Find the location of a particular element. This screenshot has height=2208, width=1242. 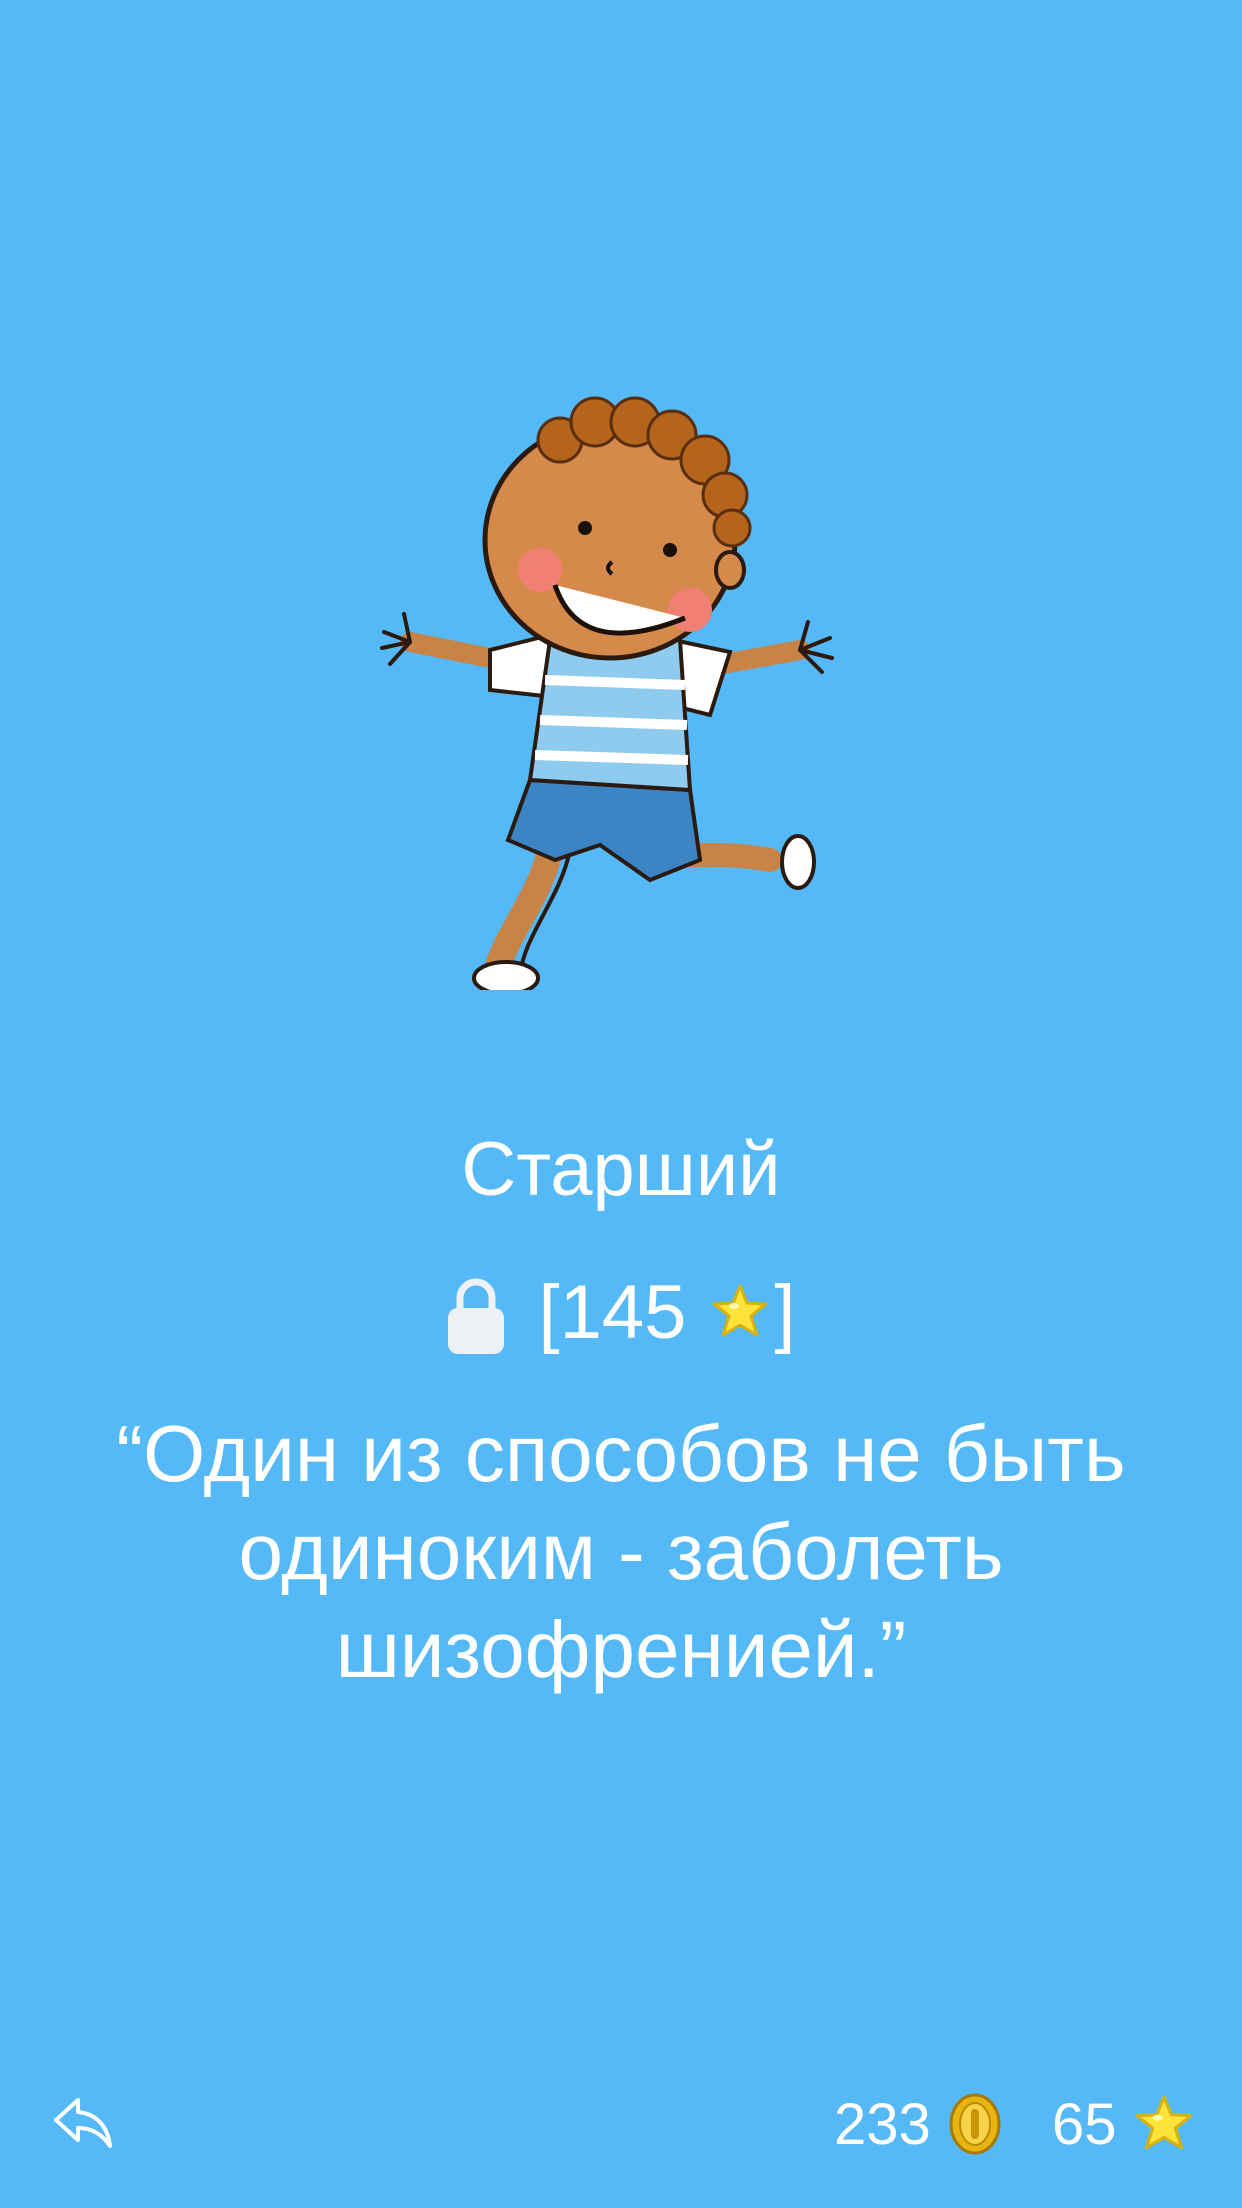

stars-counter: 65 is located at coordinates (1123, 2124).